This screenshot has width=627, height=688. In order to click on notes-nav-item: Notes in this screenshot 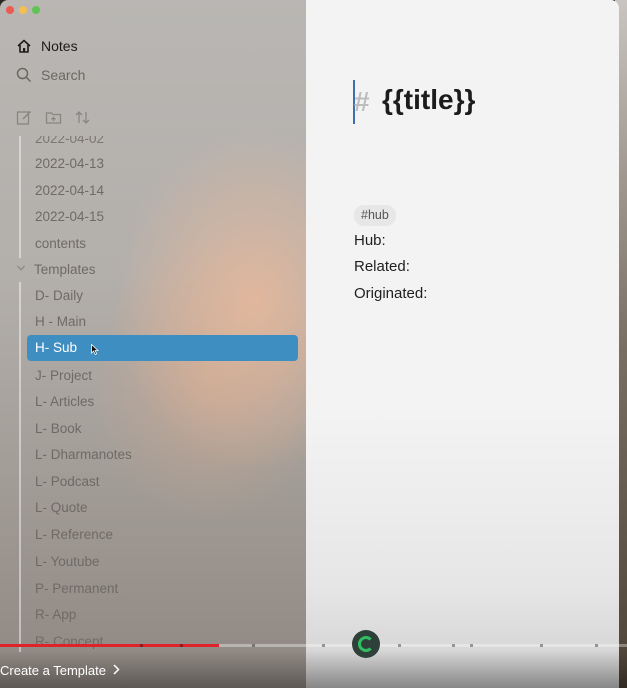, I will do `click(47, 46)`.